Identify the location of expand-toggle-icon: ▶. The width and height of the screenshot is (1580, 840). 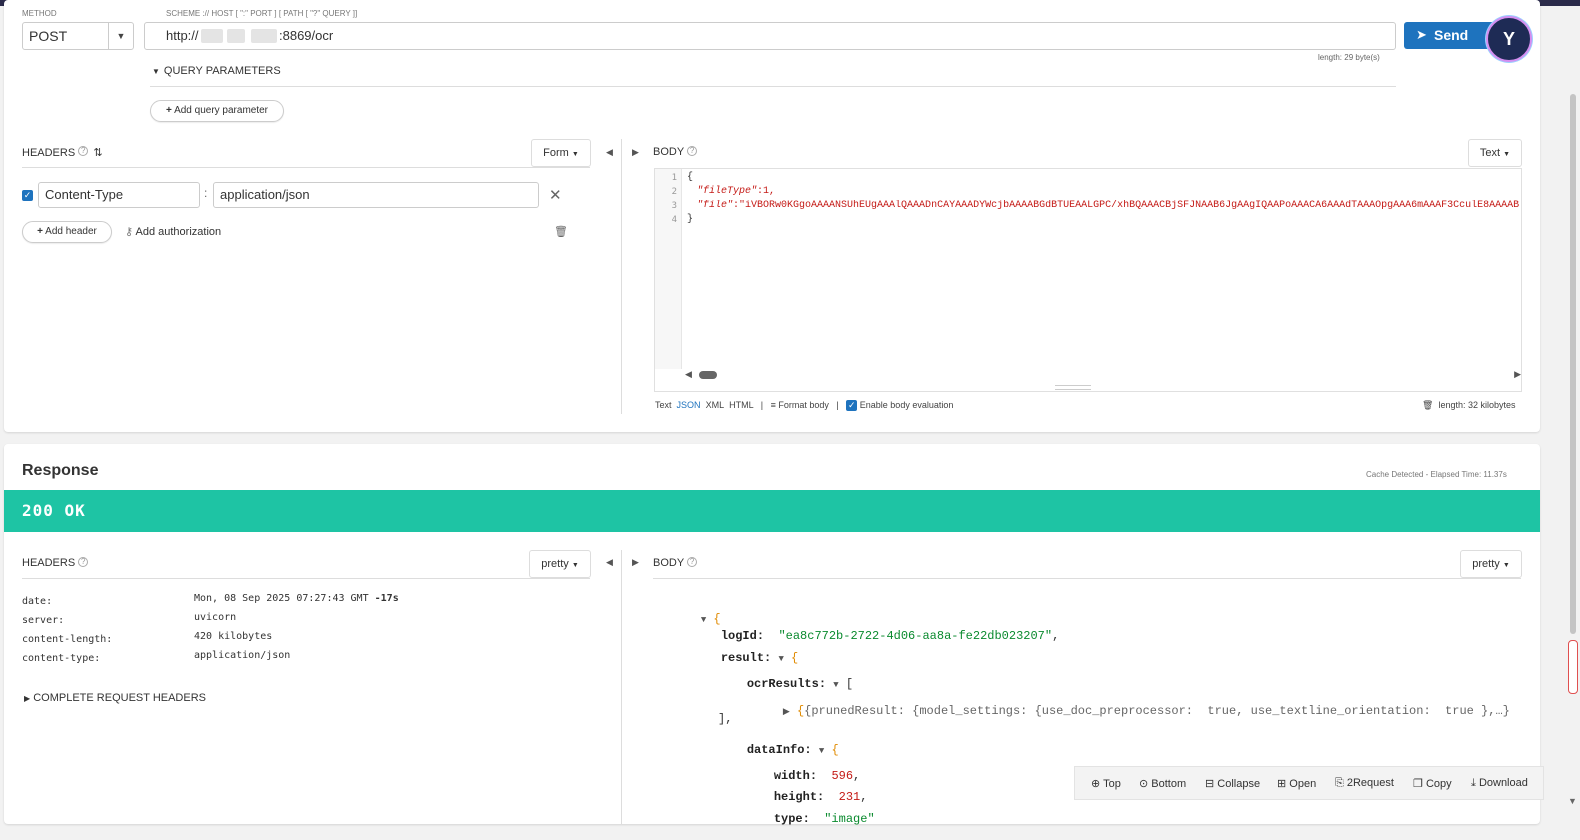
(786, 712).